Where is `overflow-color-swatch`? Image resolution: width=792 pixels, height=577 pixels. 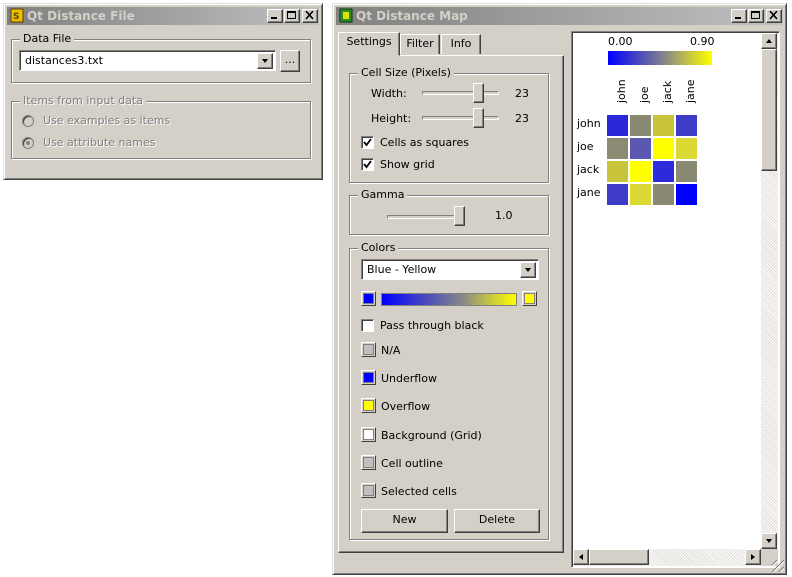
overflow-color-swatch is located at coordinates (368, 405).